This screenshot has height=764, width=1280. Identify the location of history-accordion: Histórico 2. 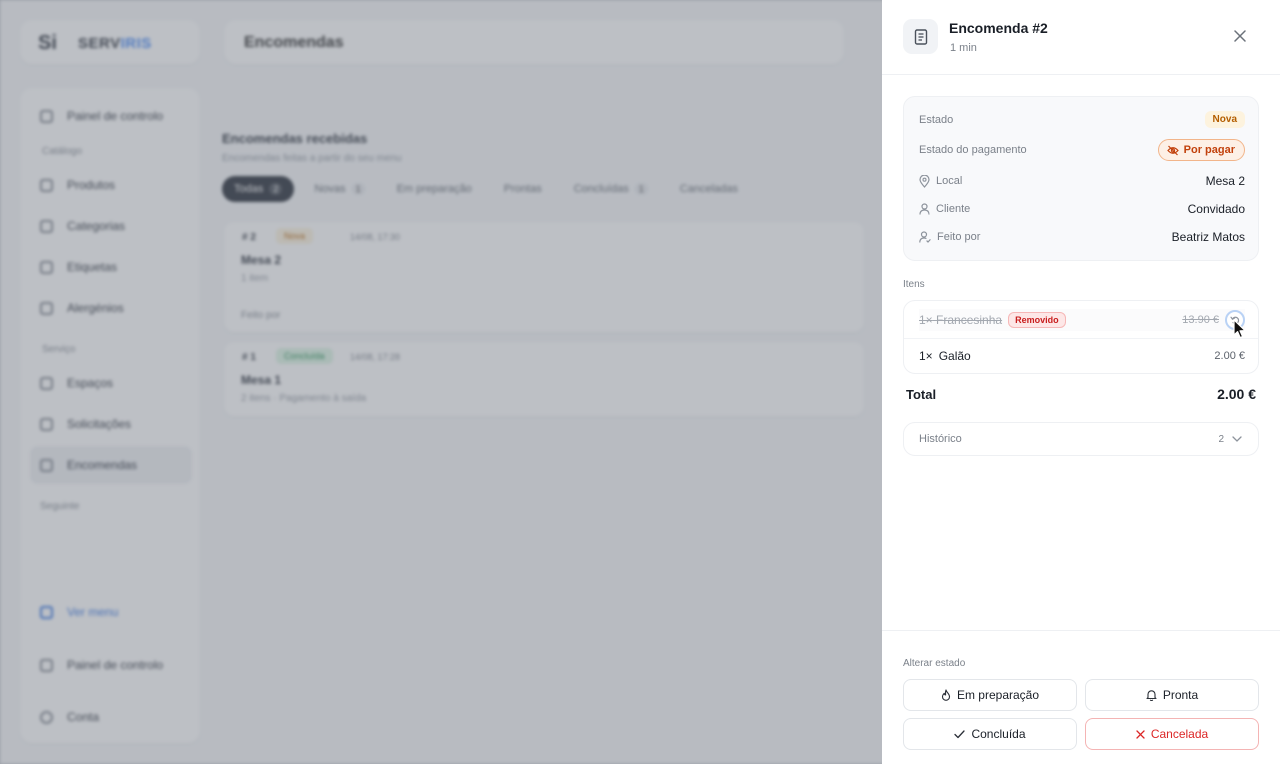
(1081, 439).